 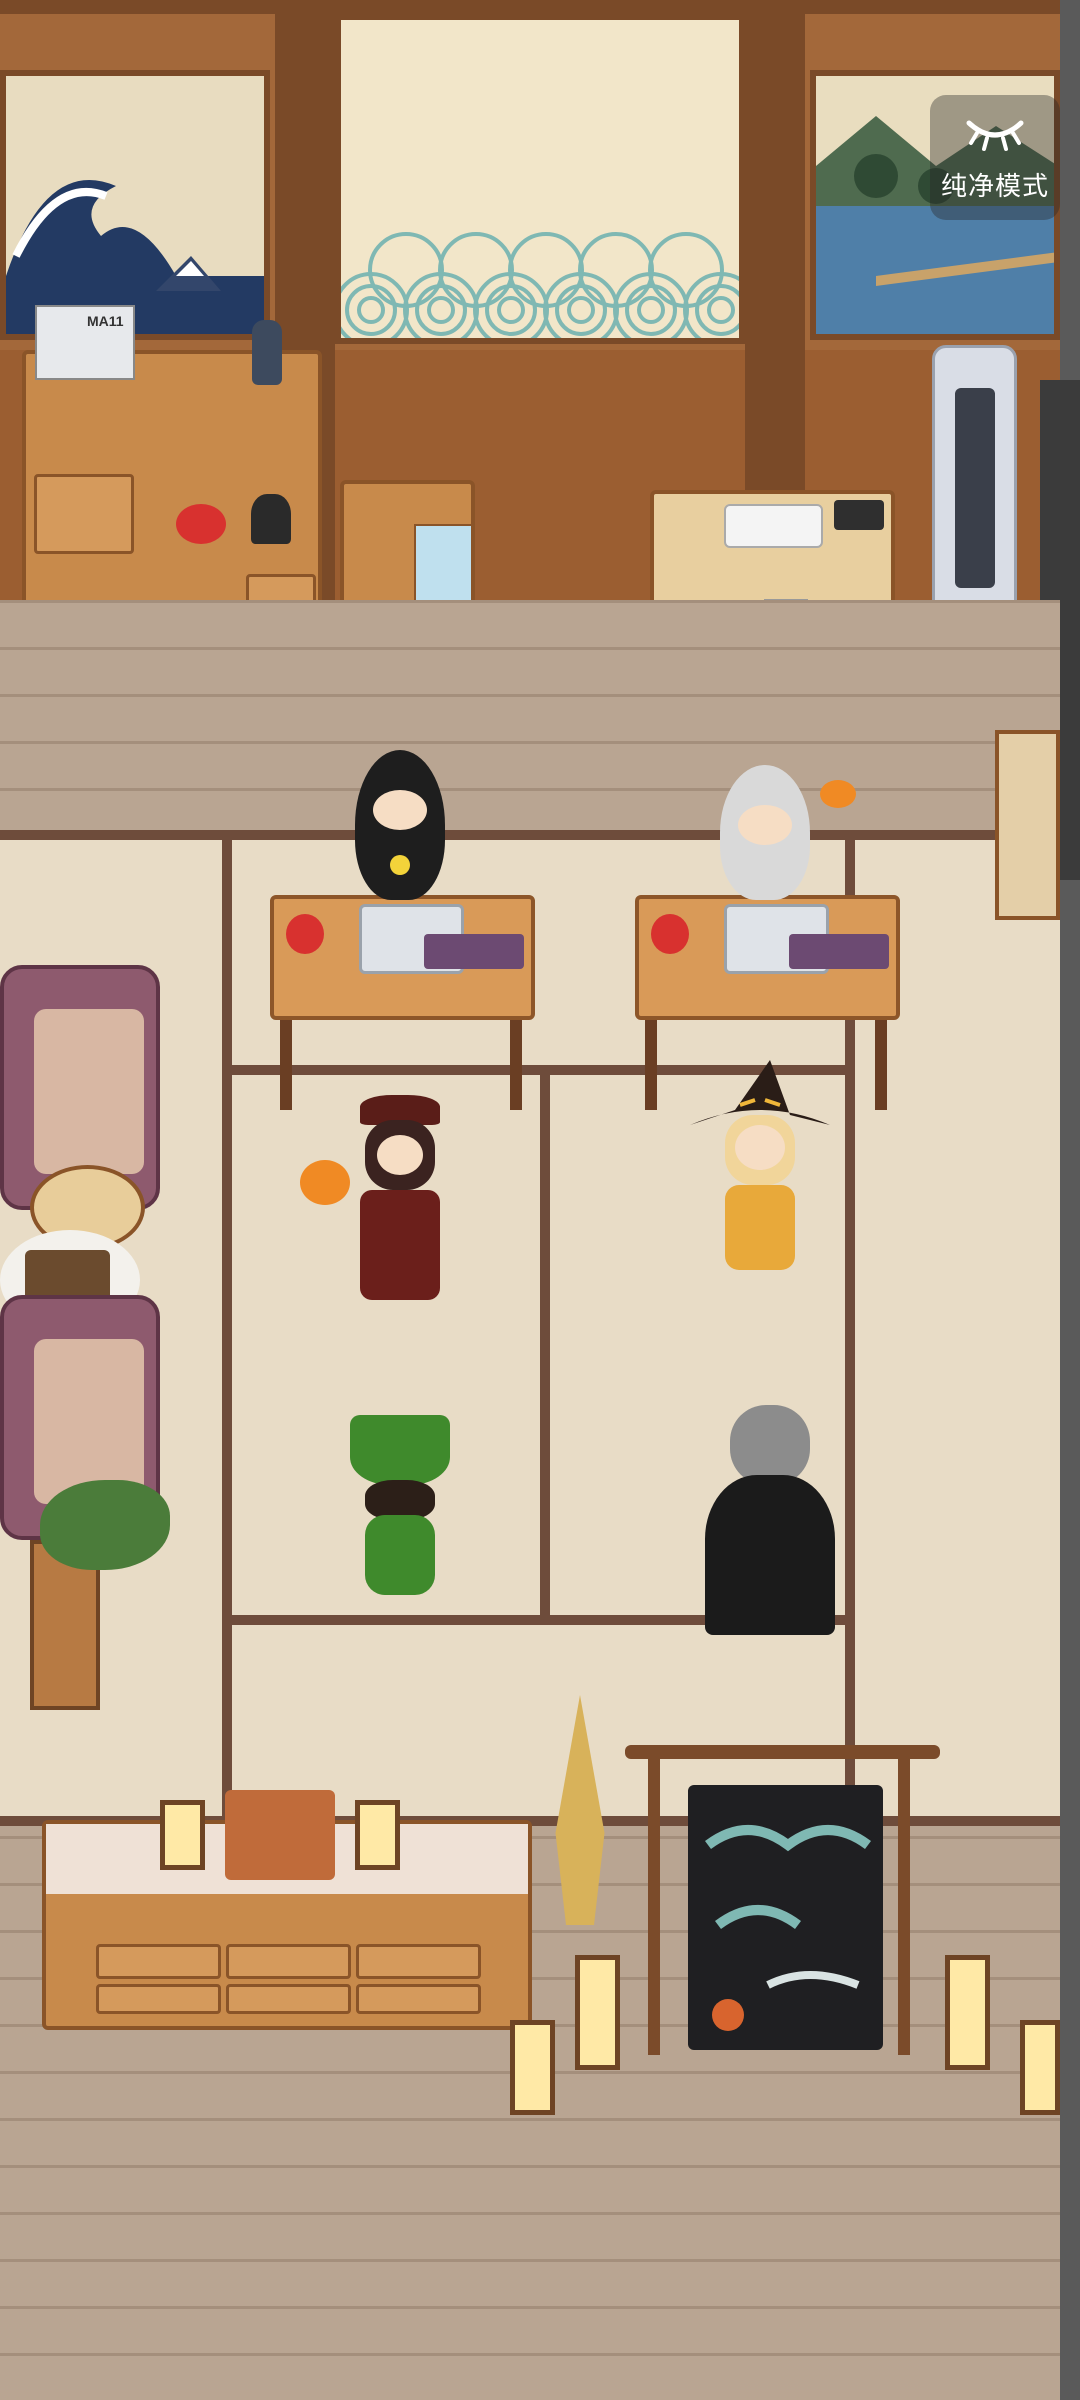 What do you see at coordinates (85, 342) in the screenshot?
I see `magazine: MA11` at bounding box center [85, 342].